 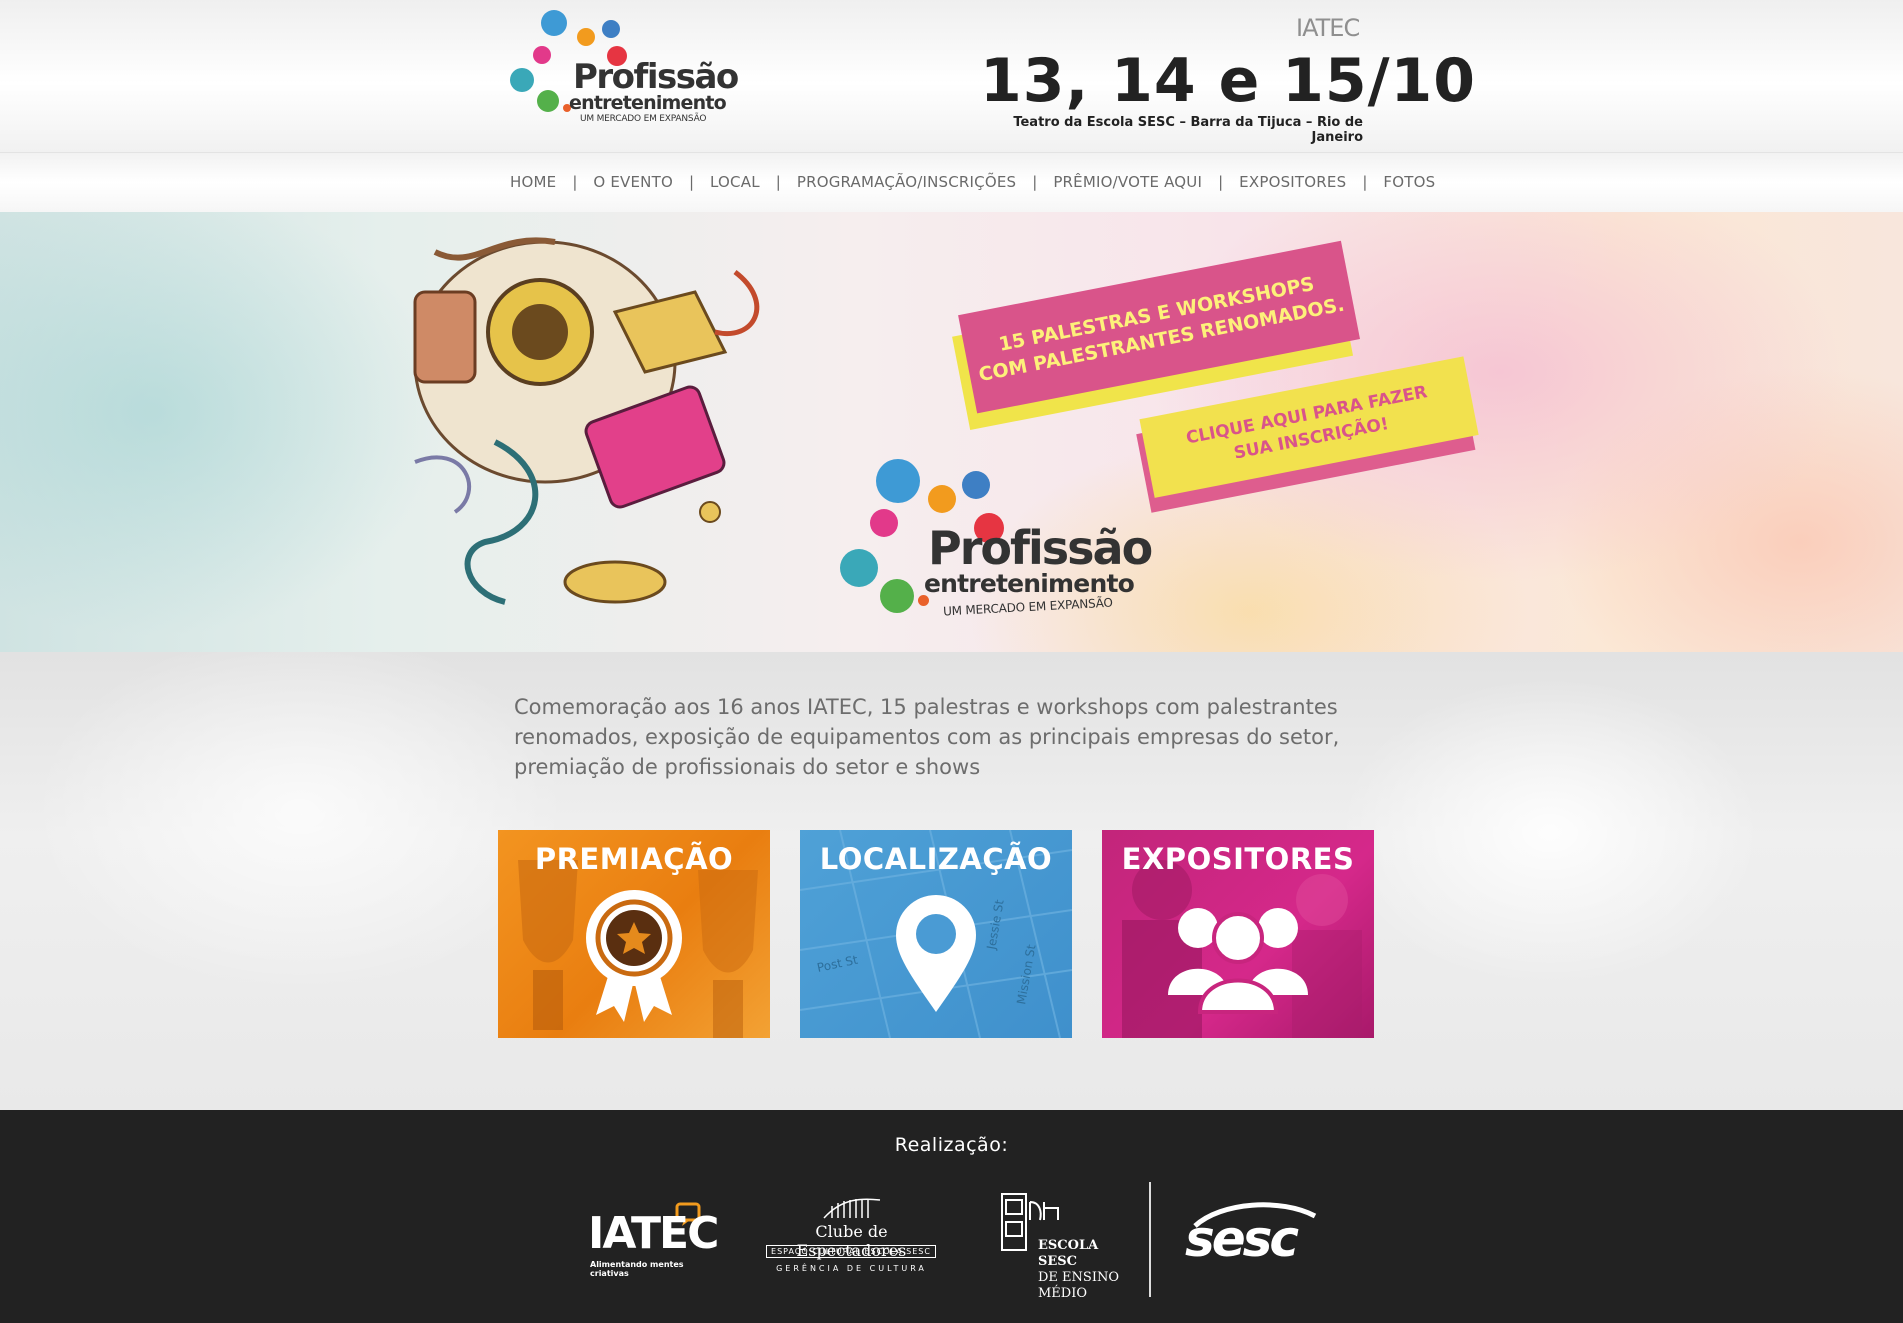 What do you see at coordinates (1242, 1239) in the screenshot?
I see `sesc-logo-name: sesc` at bounding box center [1242, 1239].